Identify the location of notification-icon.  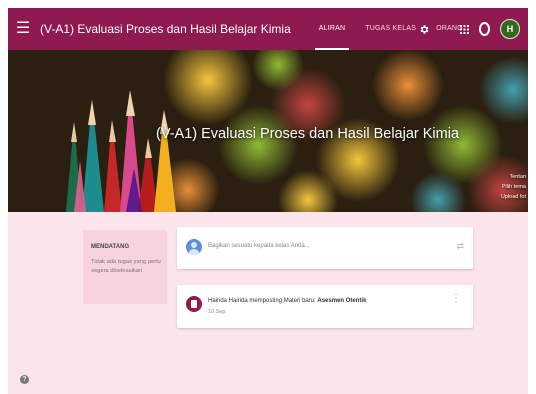
(484, 29).